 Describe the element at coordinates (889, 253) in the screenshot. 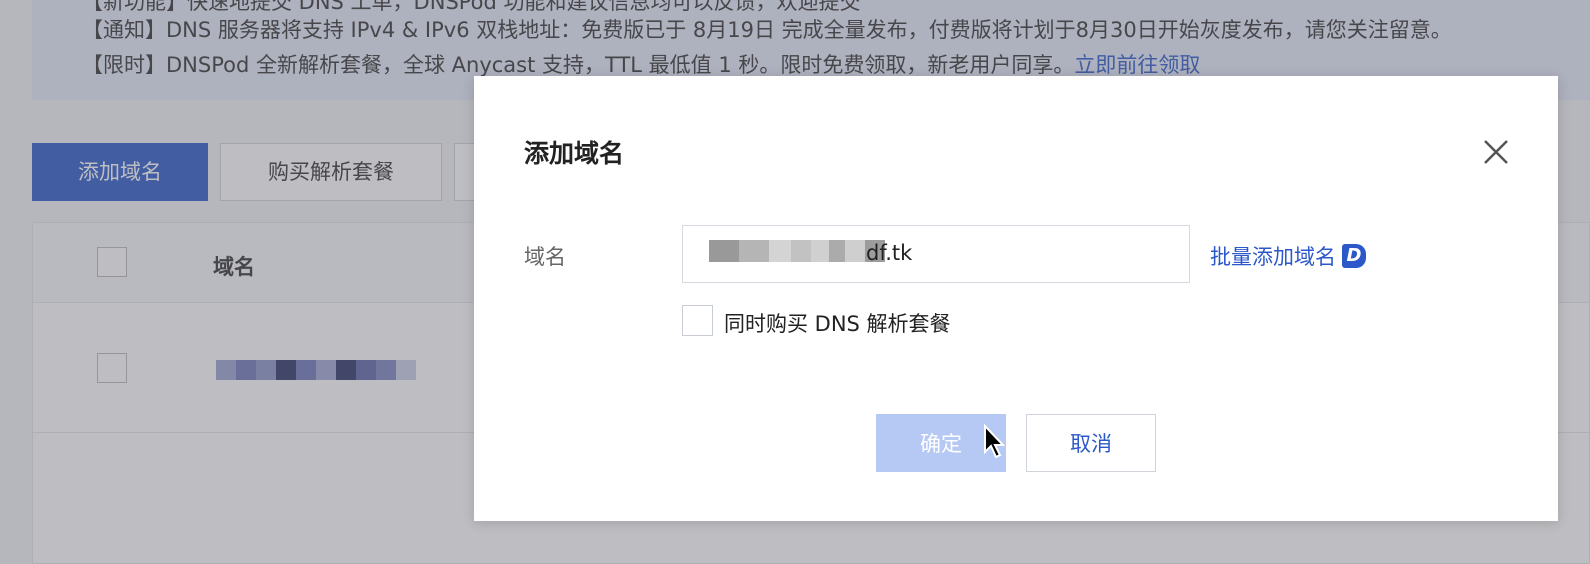

I see `domain-value: df.tk` at that location.